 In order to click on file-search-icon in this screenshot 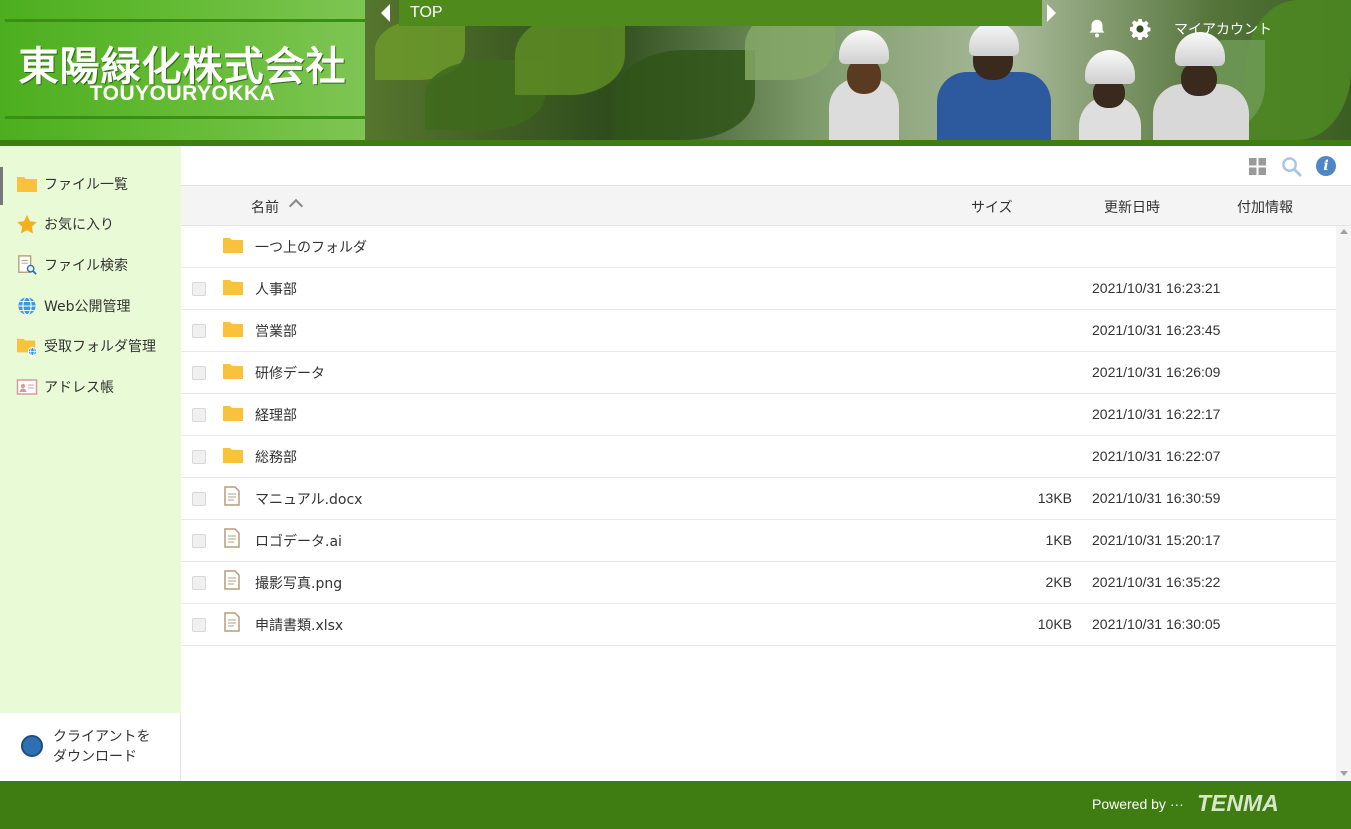, I will do `click(27, 265)`.